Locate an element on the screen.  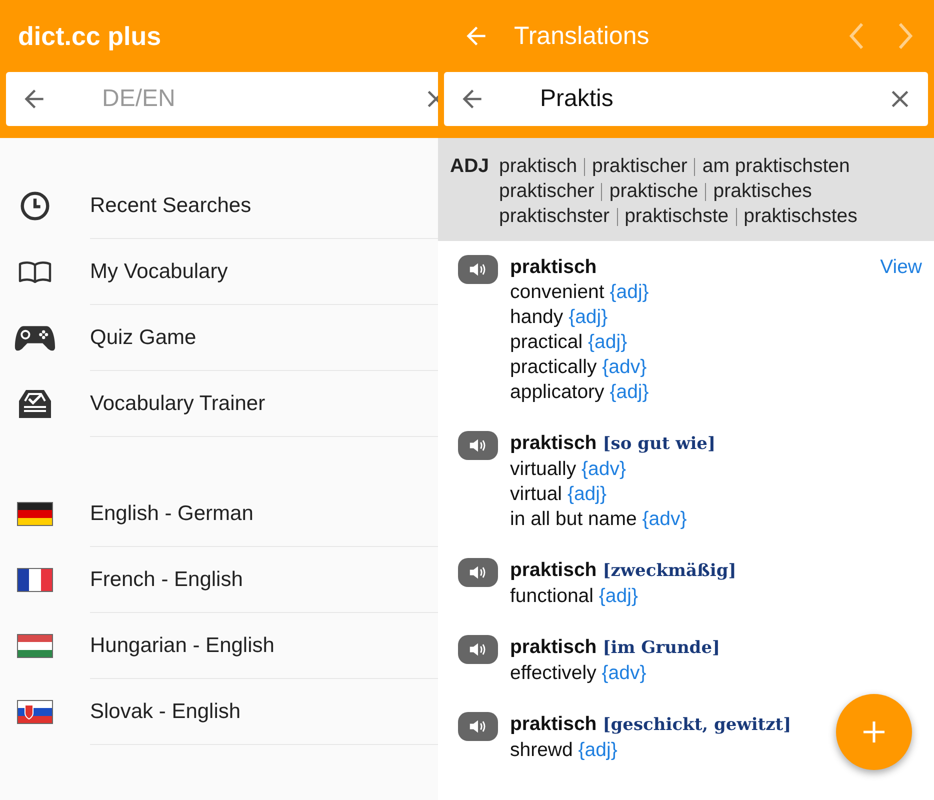
translation: virtual is located at coordinates (536, 494).